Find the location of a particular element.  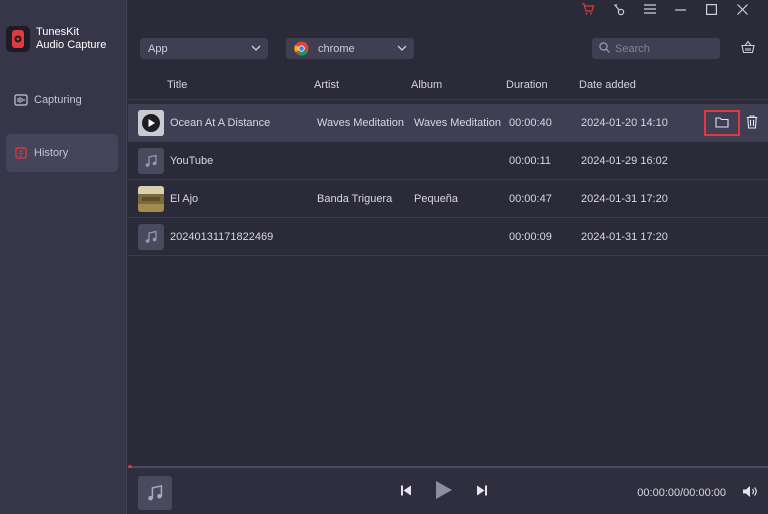

open-folder-button is located at coordinates (722, 123).